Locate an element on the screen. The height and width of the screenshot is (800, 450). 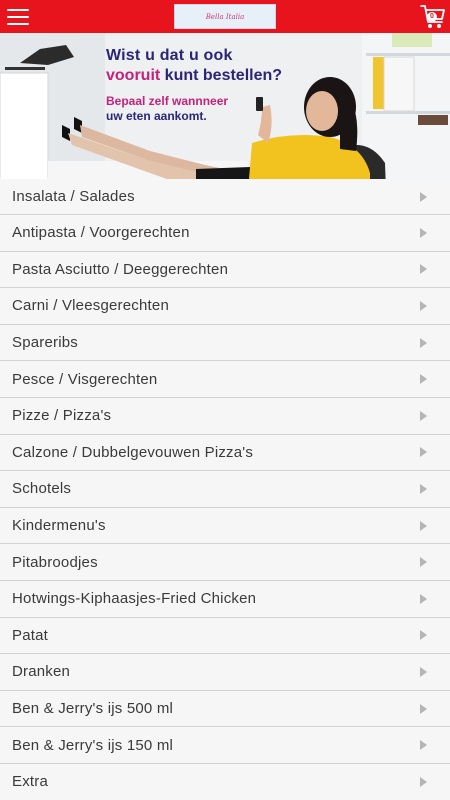
category-label: Calzone / Dubbelgevouwen Pizza's is located at coordinates (133, 452).